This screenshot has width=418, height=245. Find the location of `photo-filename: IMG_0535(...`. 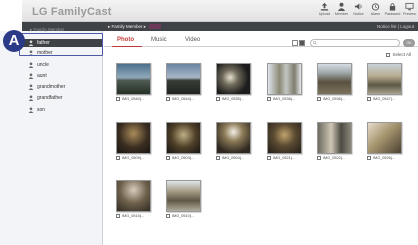

photo-filename: IMG_0535(... is located at coordinates (233, 99).